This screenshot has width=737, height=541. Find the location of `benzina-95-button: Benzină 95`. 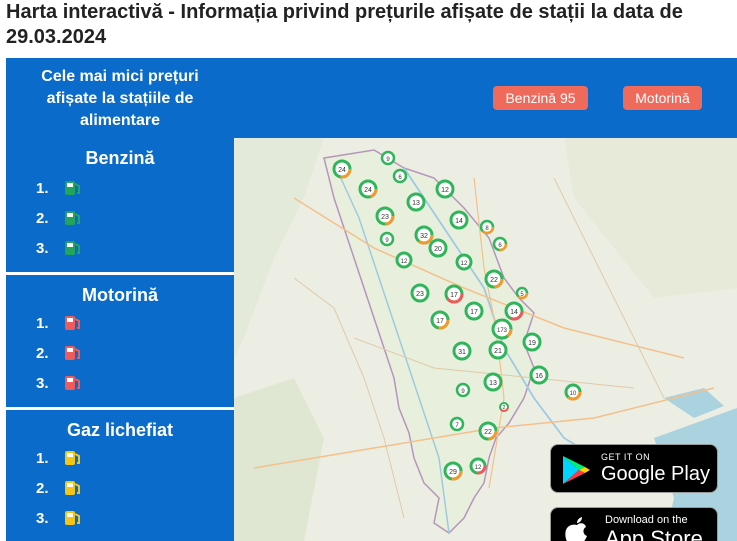

benzina-95-button: Benzină 95 is located at coordinates (540, 98).